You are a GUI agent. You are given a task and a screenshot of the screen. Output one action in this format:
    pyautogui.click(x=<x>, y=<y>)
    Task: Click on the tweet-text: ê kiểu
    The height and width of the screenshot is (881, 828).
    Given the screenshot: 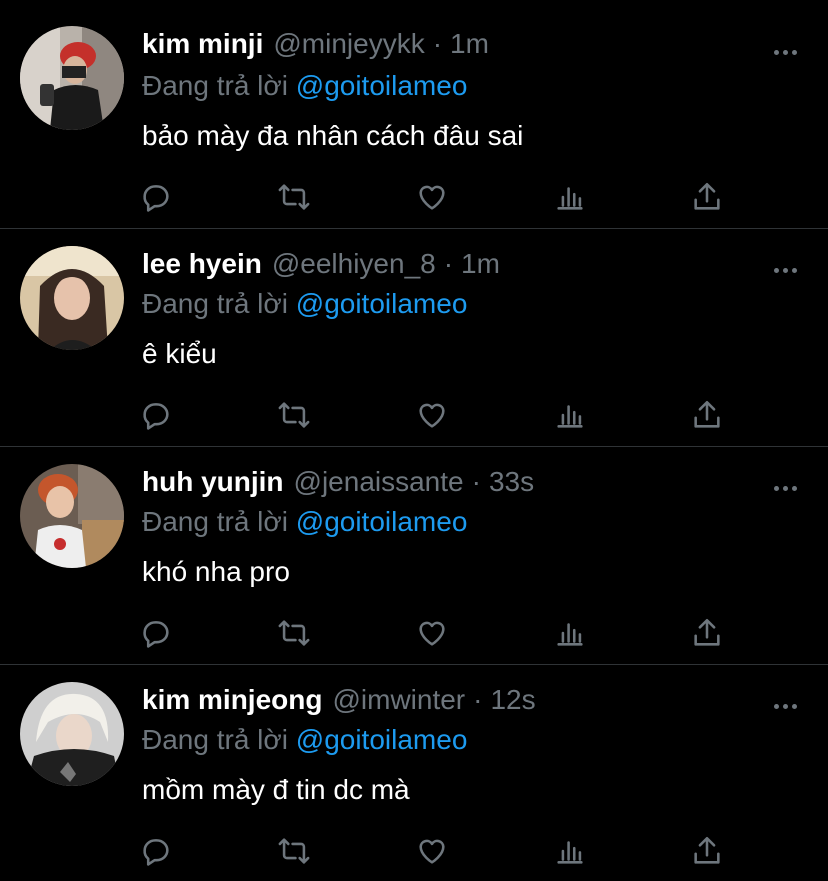 What is the action you would take?
    pyautogui.click(x=179, y=353)
    